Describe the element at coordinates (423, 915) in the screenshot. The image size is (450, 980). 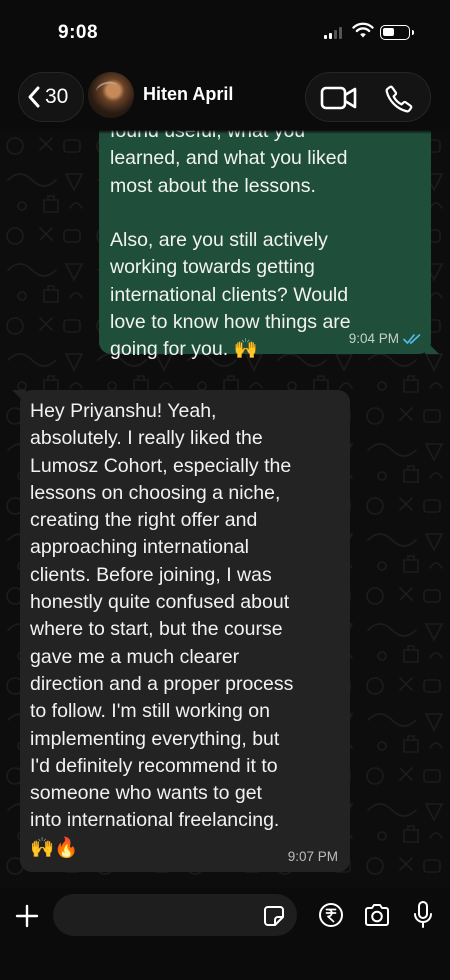
I see `mic-icon` at that location.